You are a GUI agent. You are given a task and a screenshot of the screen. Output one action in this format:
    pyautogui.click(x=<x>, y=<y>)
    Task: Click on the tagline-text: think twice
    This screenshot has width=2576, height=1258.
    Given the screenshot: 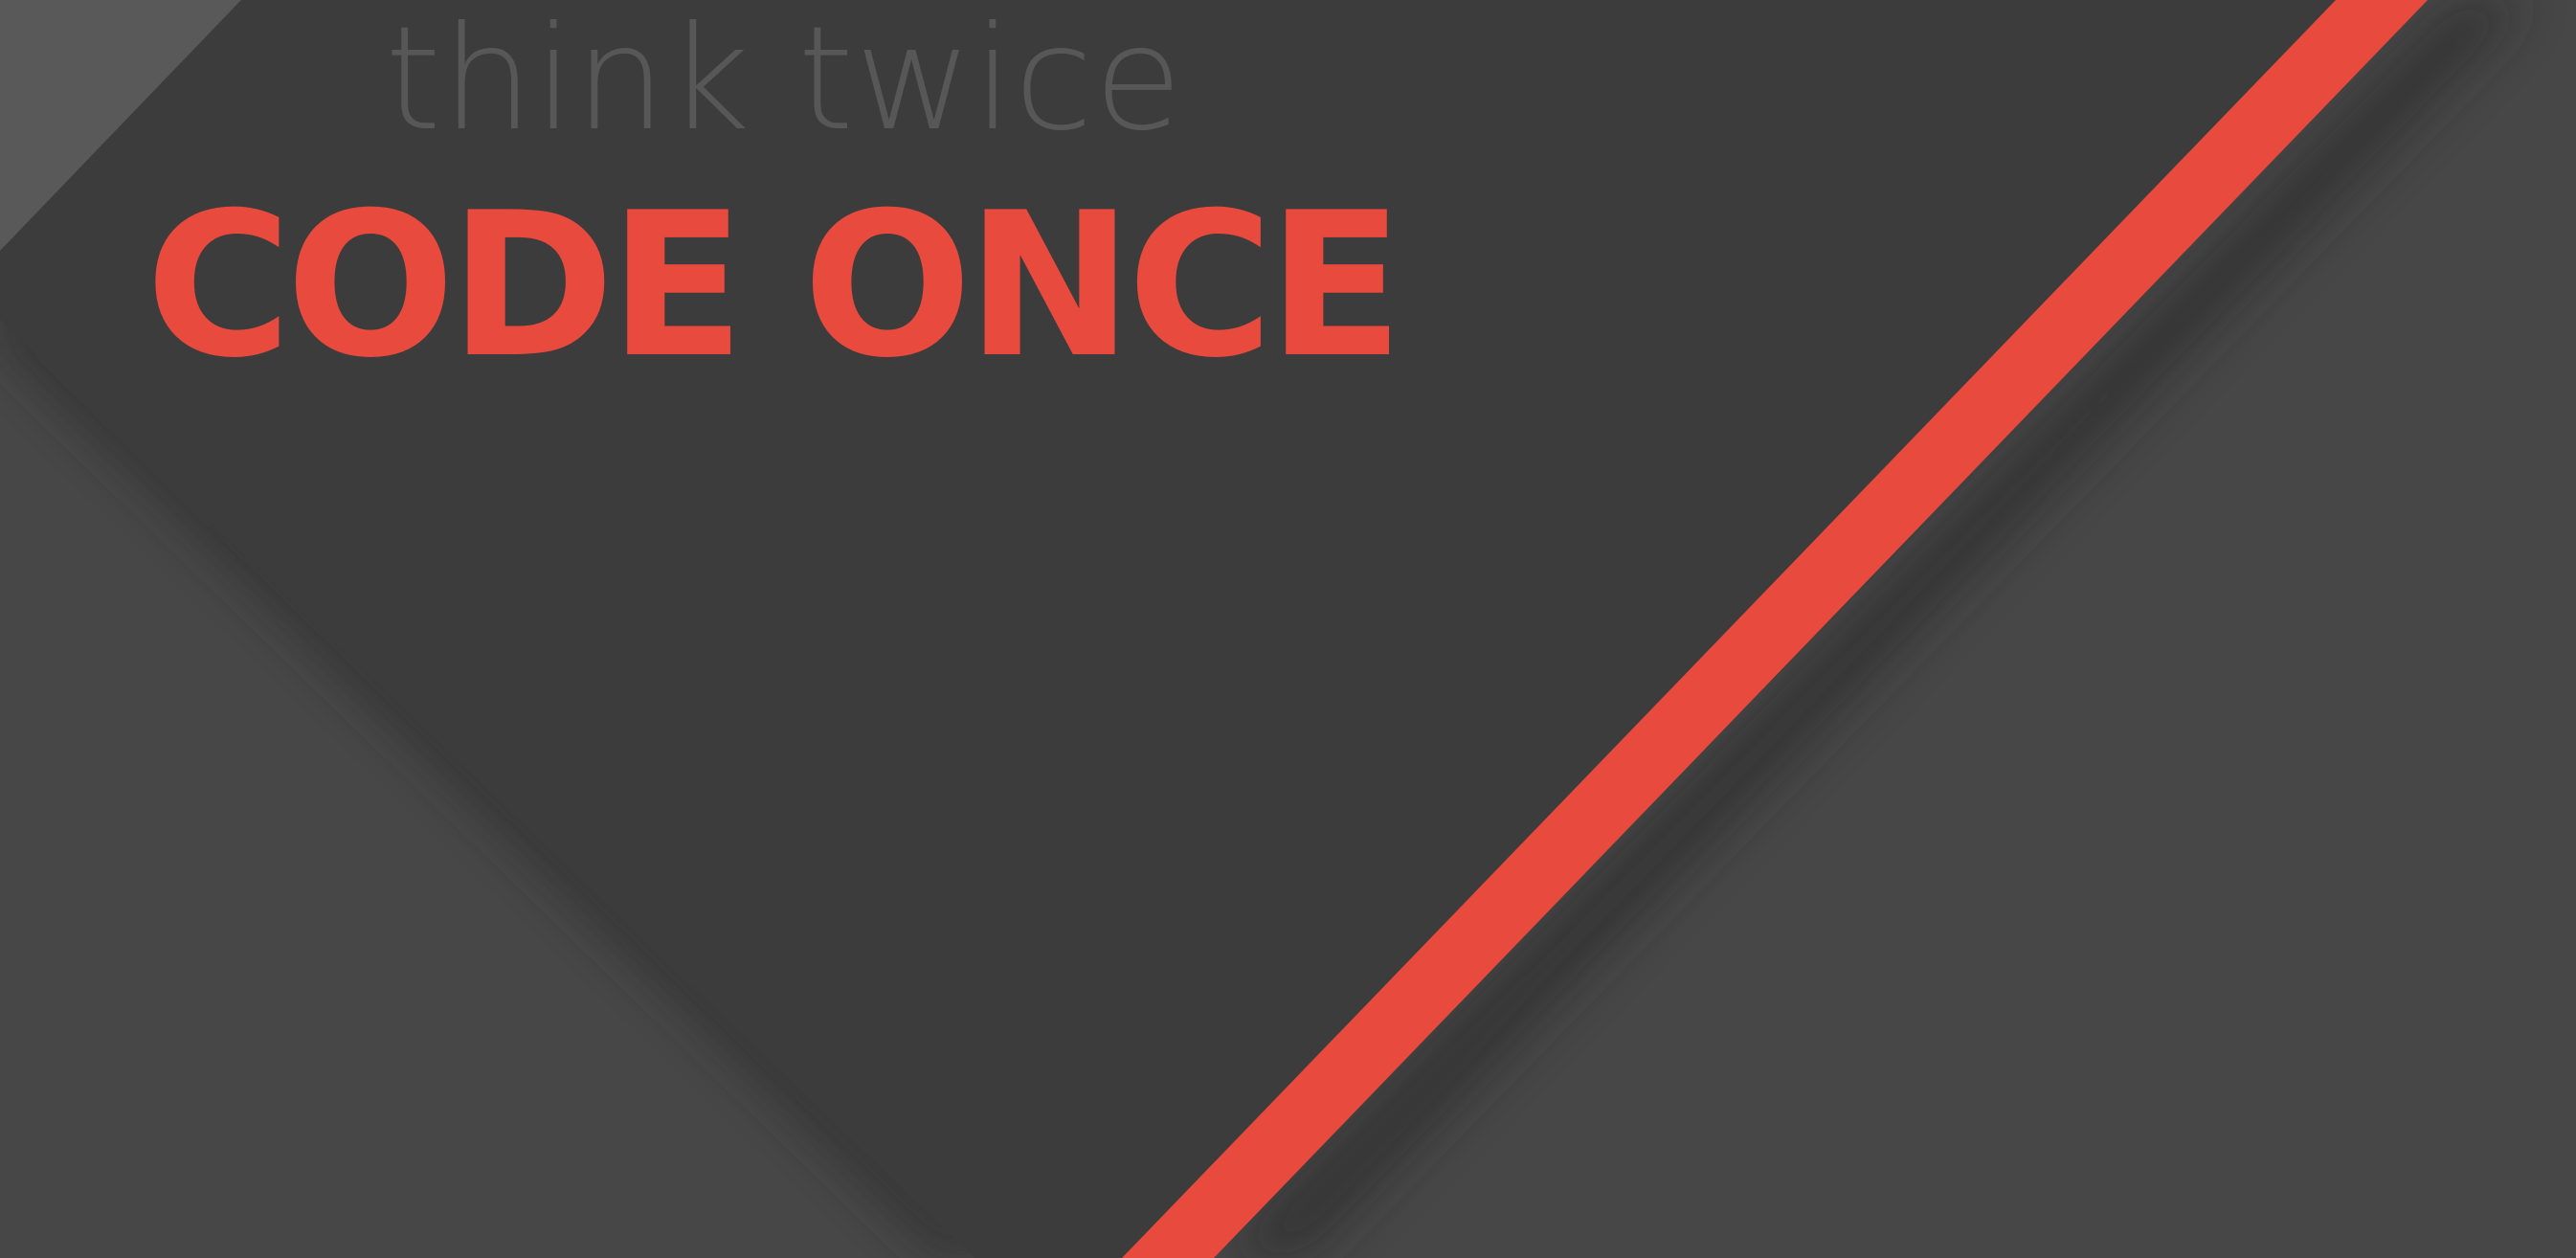 What is the action you would take?
    pyautogui.click(x=784, y=81)
    